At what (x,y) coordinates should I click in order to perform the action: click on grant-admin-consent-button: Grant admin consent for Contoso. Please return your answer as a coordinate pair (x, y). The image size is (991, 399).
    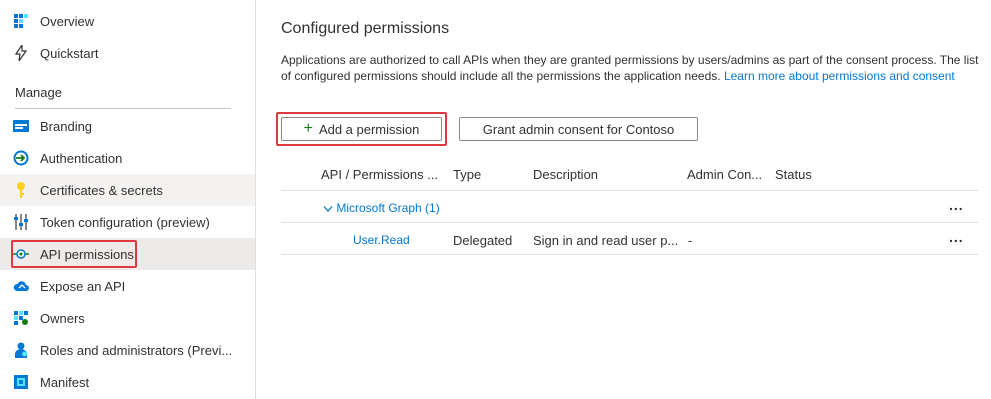
    Looking at the image, I should click on (578, 129).